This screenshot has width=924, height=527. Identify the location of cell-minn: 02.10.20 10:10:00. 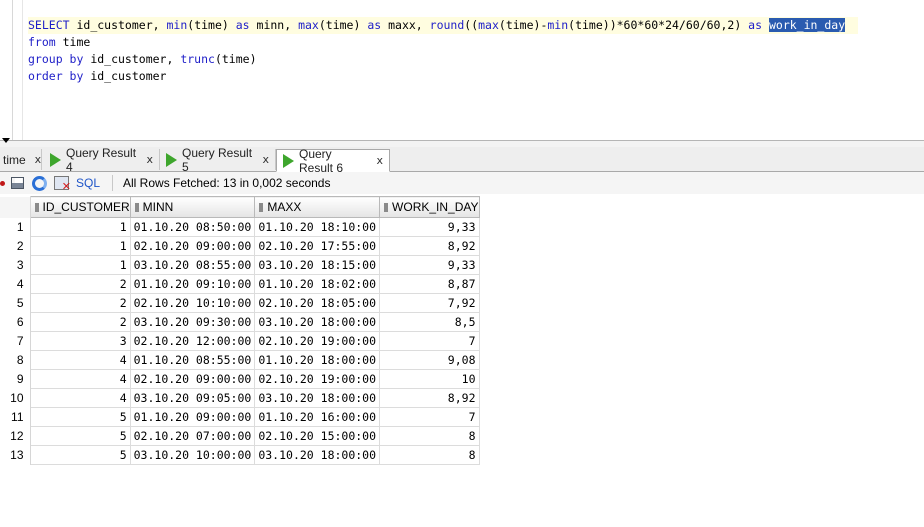
(192, 303).